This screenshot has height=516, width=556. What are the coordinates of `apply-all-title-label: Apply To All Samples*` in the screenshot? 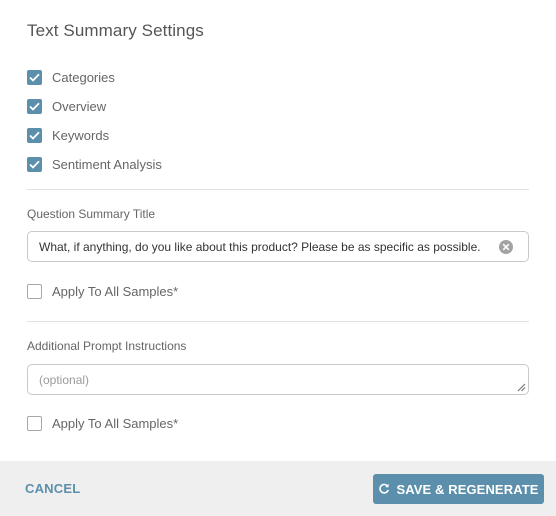 It's located at (115, 291).